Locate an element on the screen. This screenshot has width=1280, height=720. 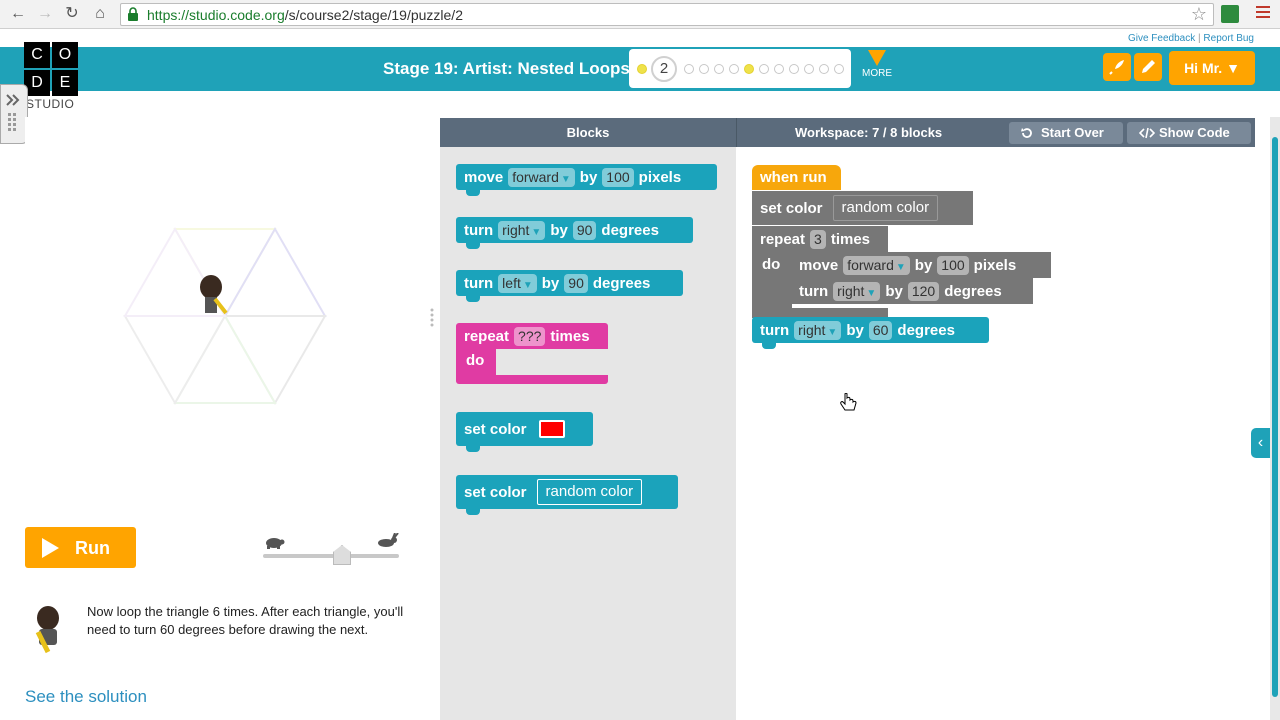
side-drawer-tab is located at coordinates (14, 114).